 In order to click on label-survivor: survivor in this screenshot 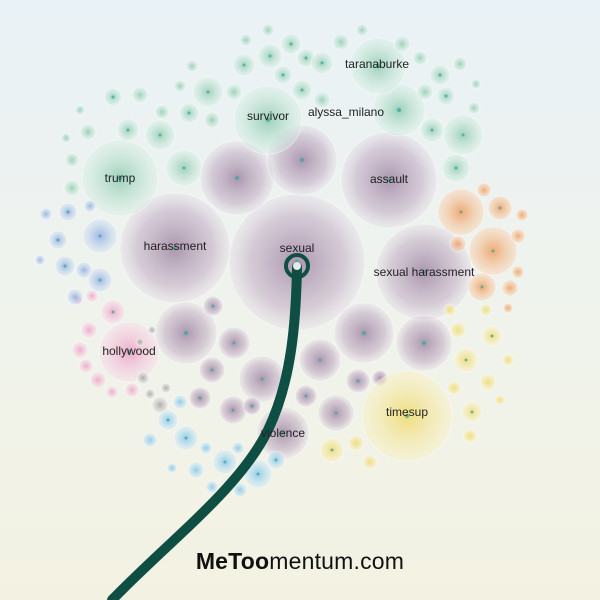, I will do `click(268, 116)`.